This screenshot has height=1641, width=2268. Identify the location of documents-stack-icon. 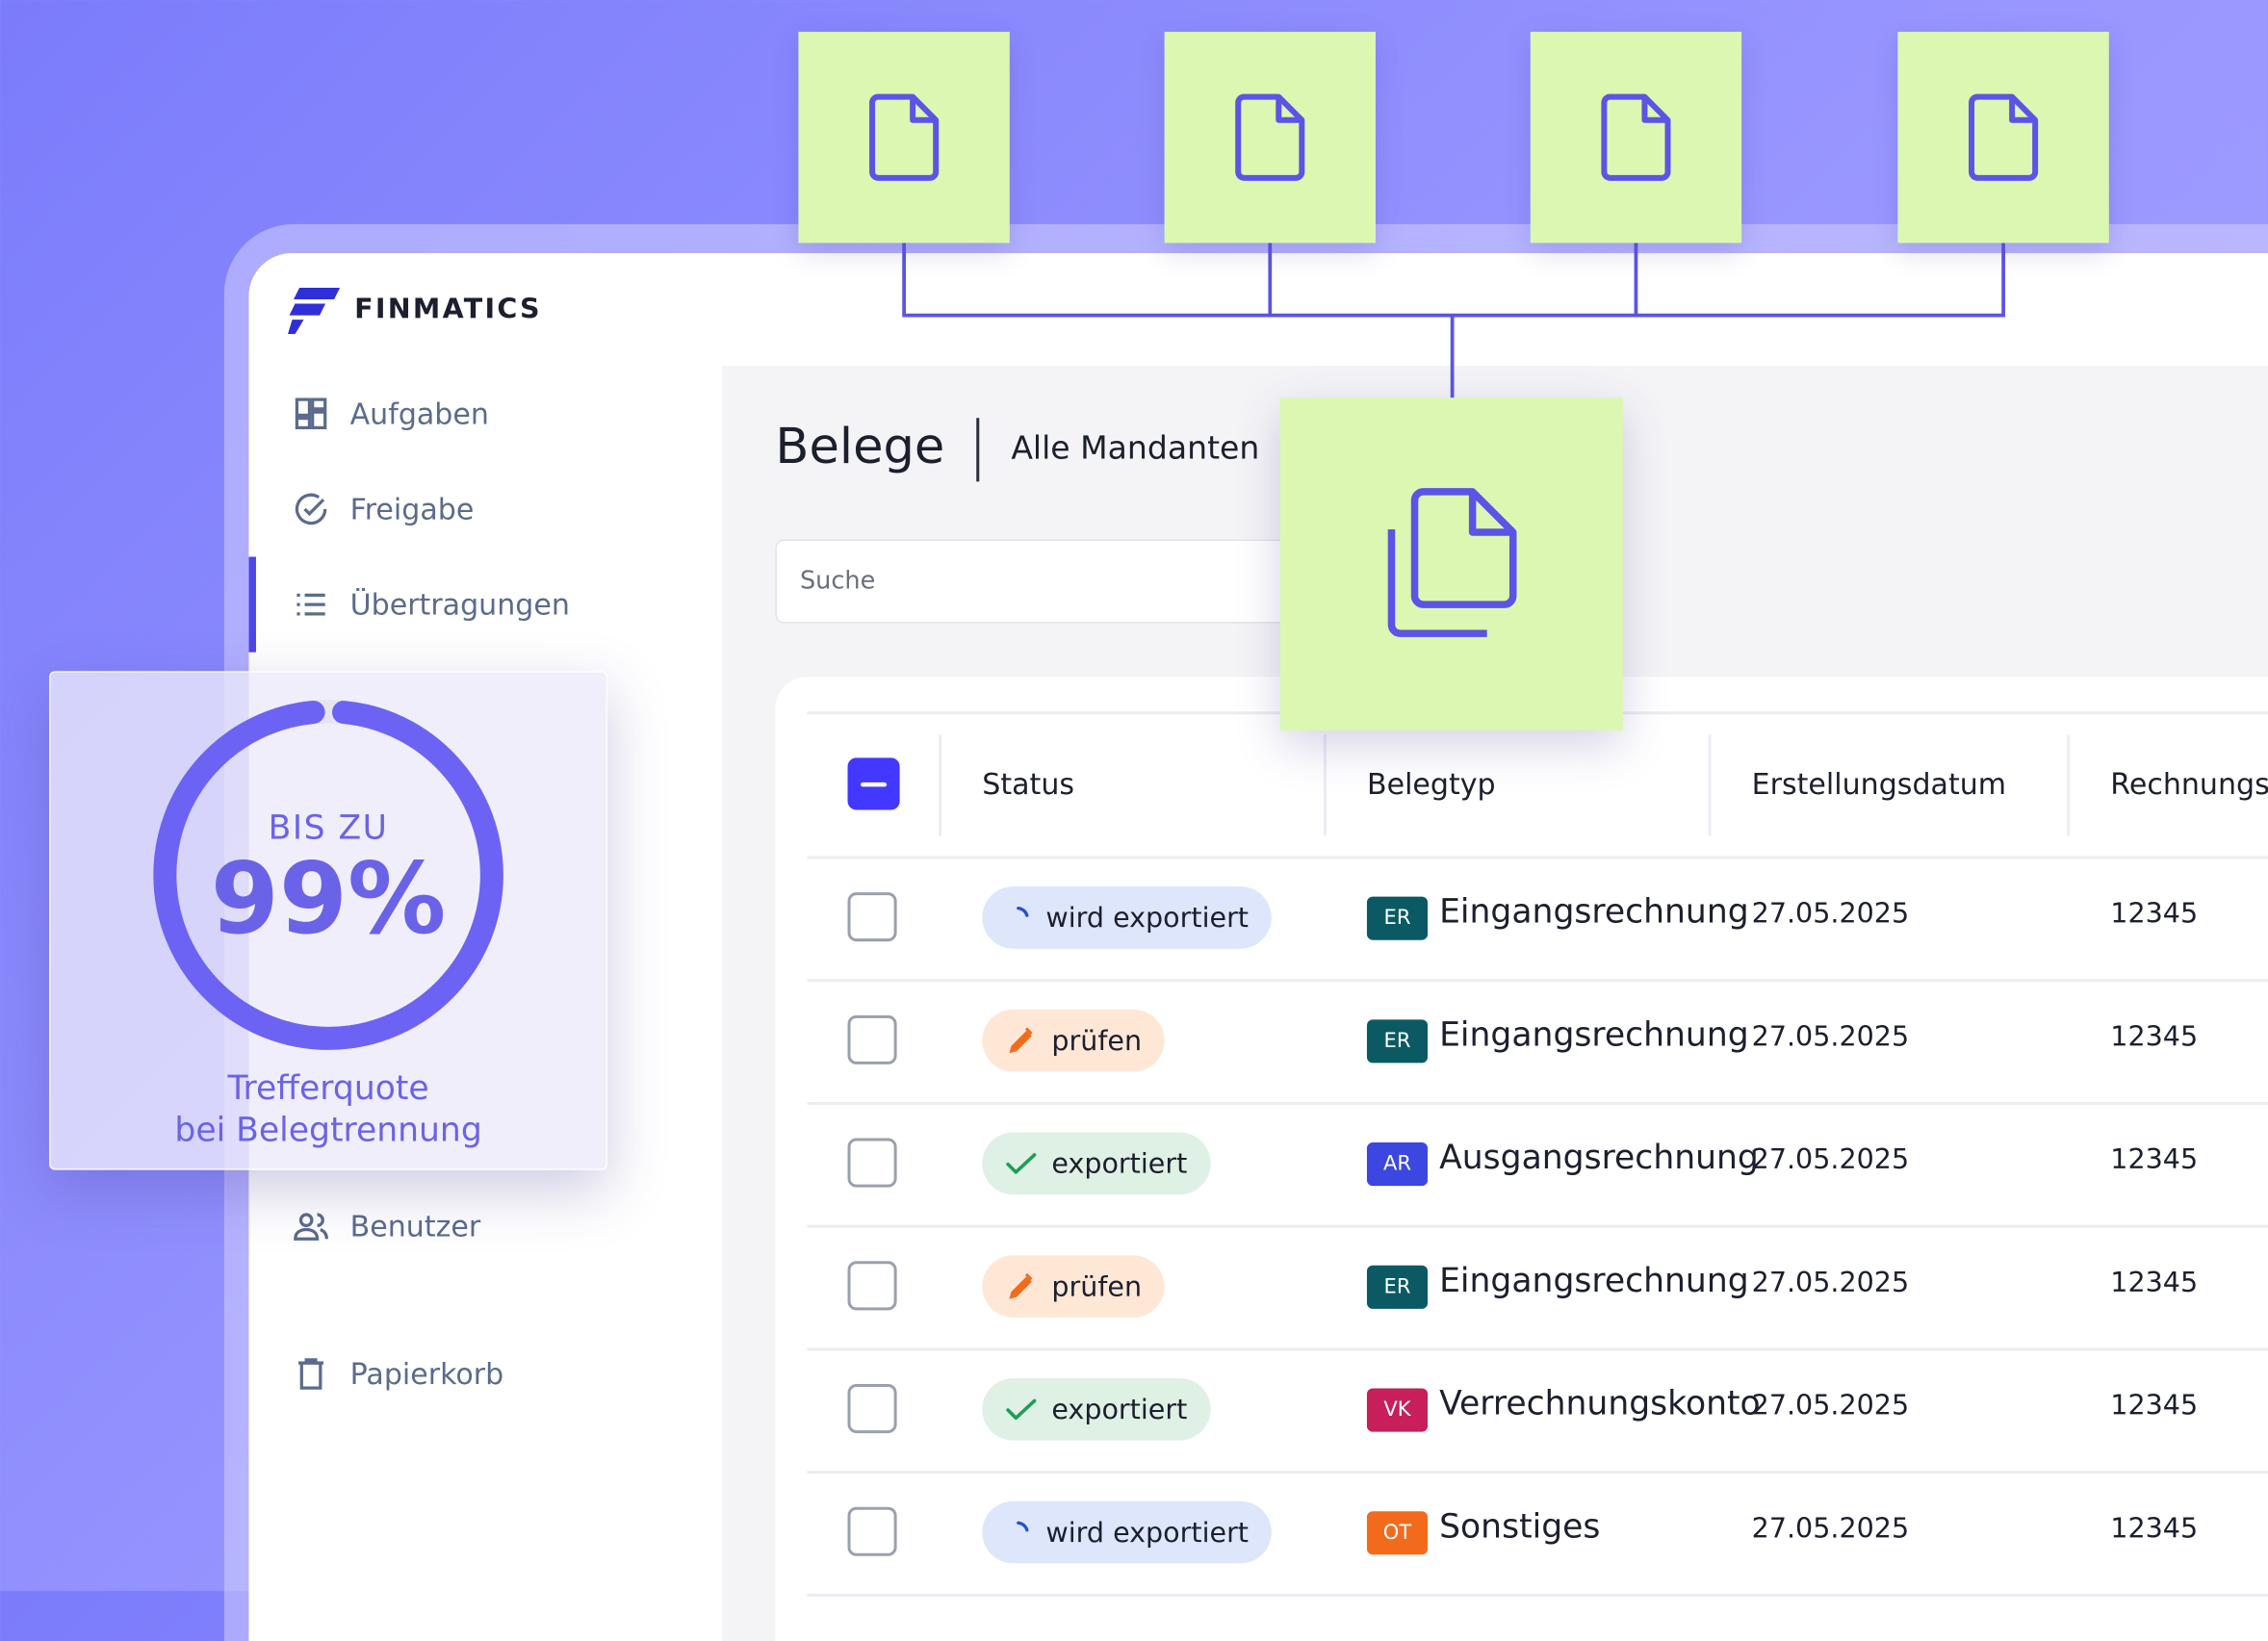
(1451, 562).